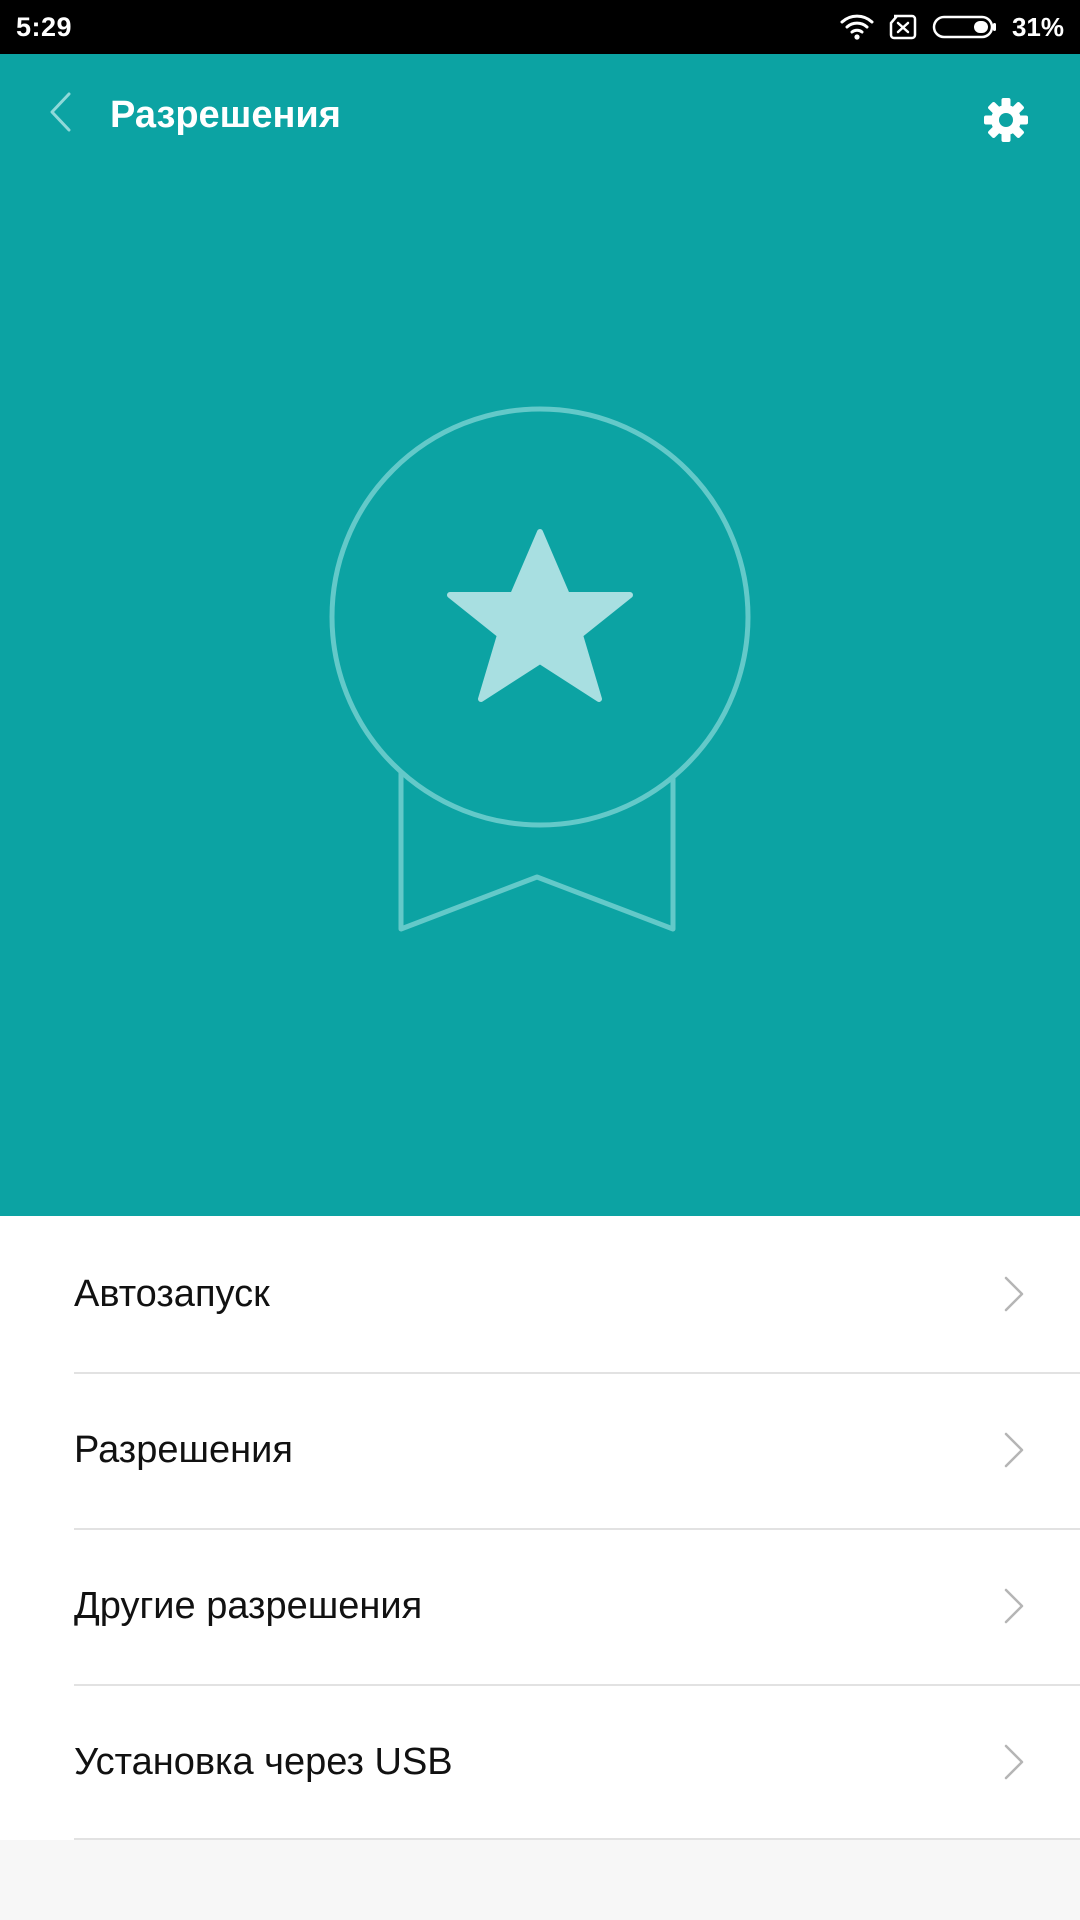 This screenshot has width=1080, height=1920. I want to click on gear-icon, so click(1006, 122).